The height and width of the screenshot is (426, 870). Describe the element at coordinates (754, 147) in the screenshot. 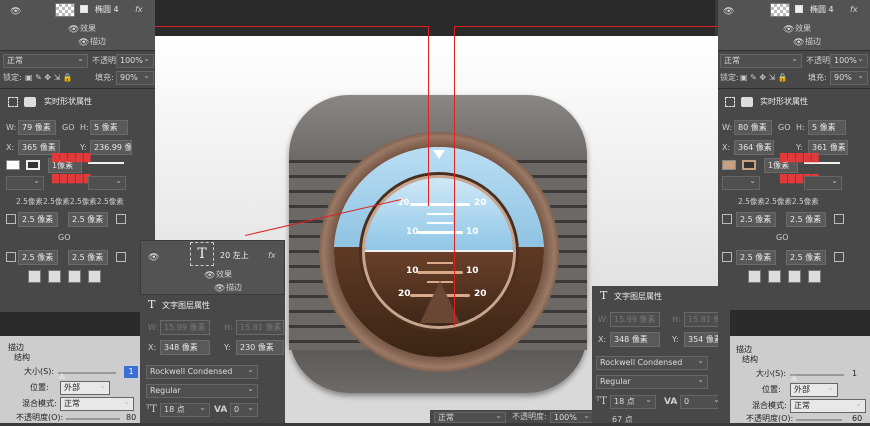

I see `x-input: 364 像素` at that location.